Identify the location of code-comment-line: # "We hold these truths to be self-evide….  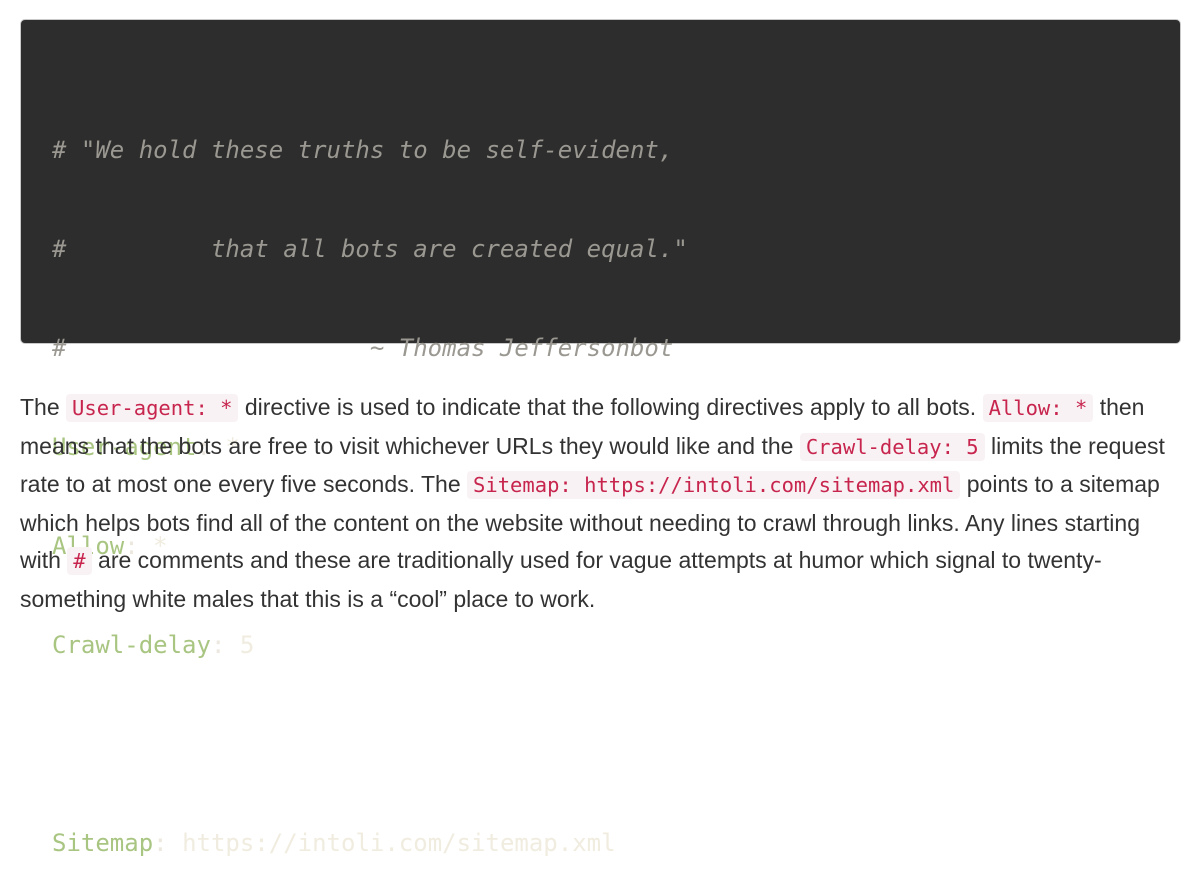
(363, 150).